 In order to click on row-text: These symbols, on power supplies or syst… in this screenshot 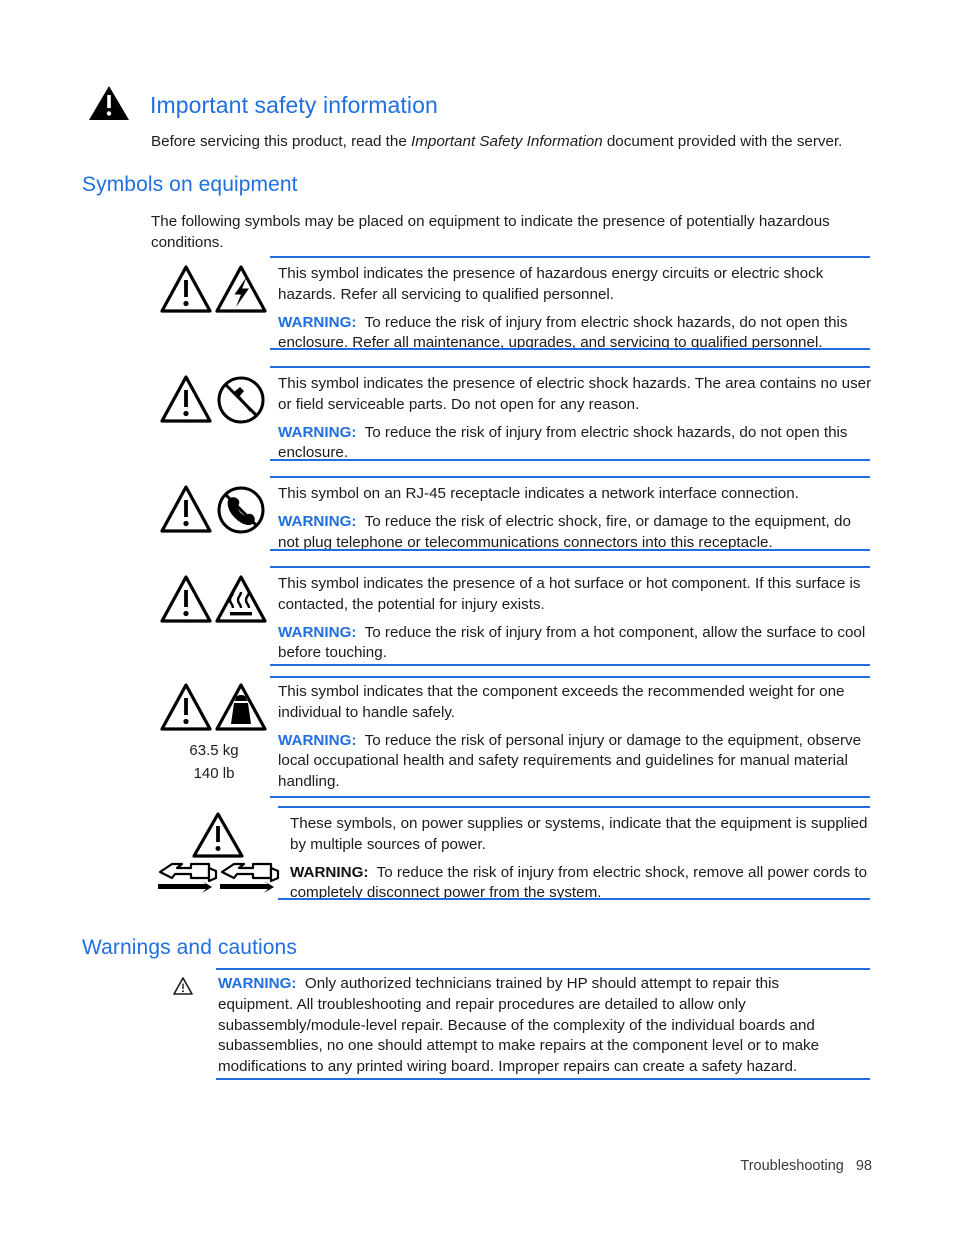, I will do `click(581, 859)`.